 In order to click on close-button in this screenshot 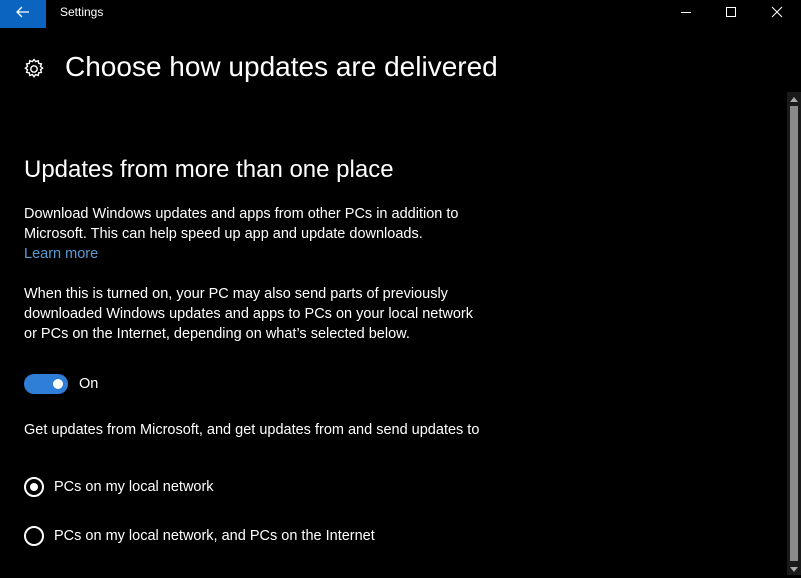, I will do `click(777, 14)`.